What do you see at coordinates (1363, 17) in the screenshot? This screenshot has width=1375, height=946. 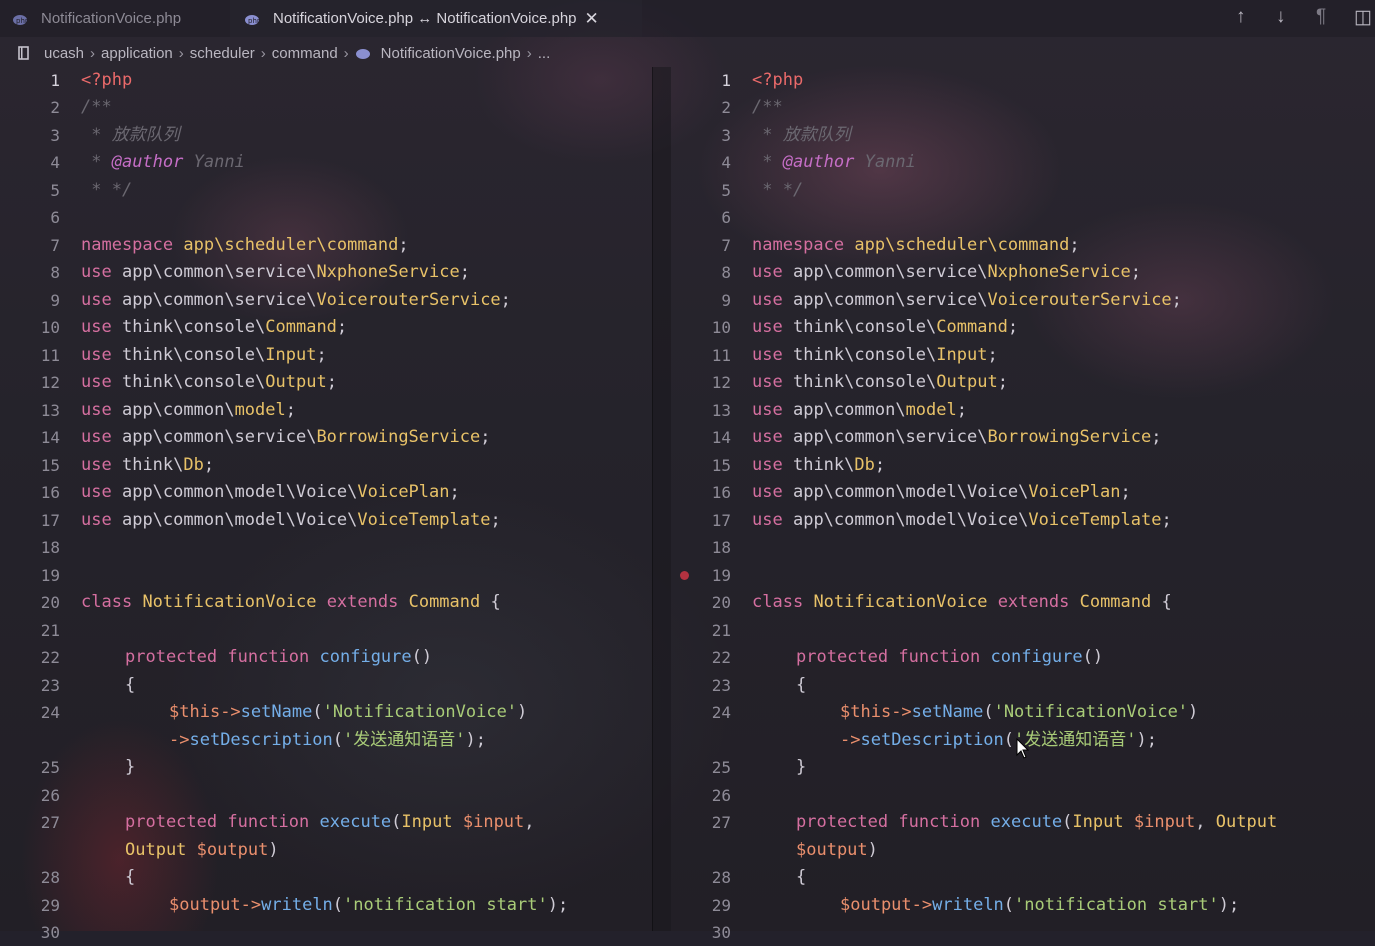 I see `split-editor-icon: ◫` at bounding box center [1363, 17].